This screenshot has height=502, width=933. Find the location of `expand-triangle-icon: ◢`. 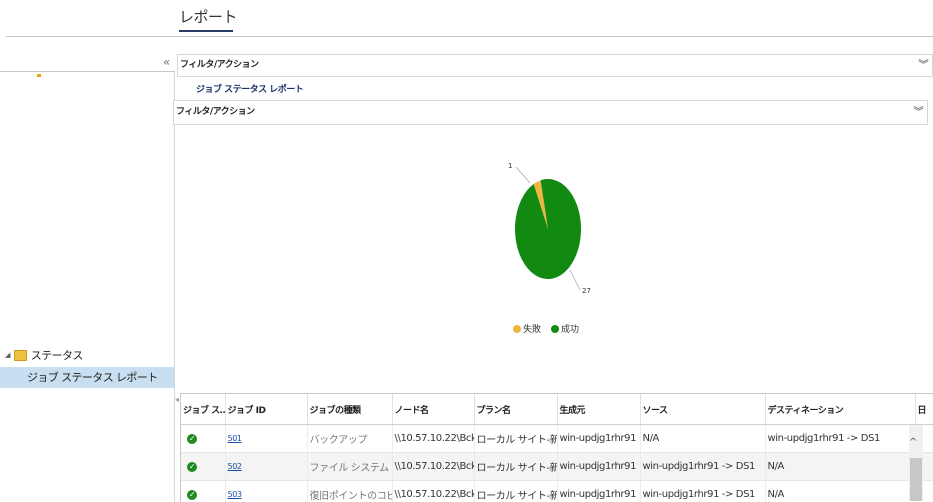

expand-triangle-icon: ◢ is located at coordinates (7, 355).